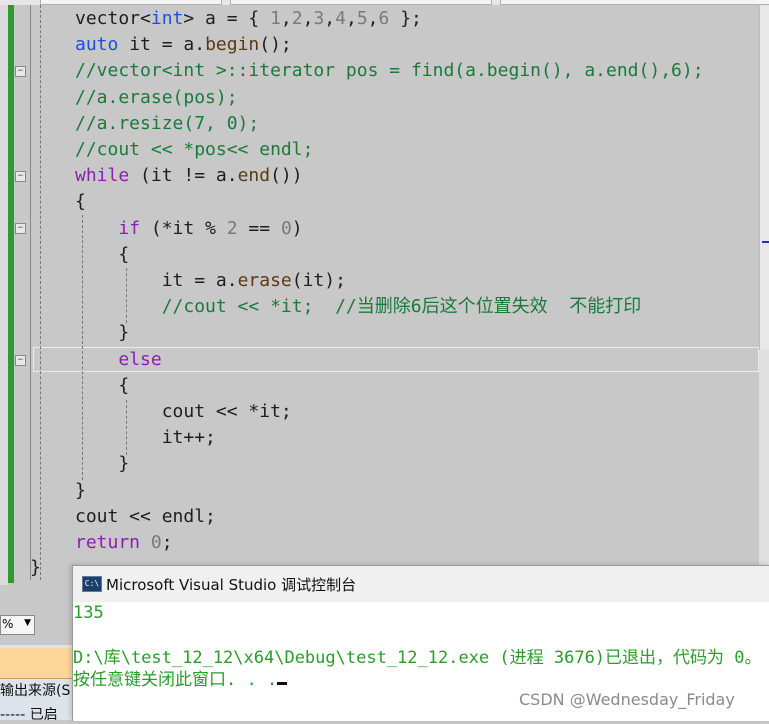  What do you see at coordinates (8, 624) in the screenshot?
I see `dropdown-value: %` at bounding box center [8, 624].